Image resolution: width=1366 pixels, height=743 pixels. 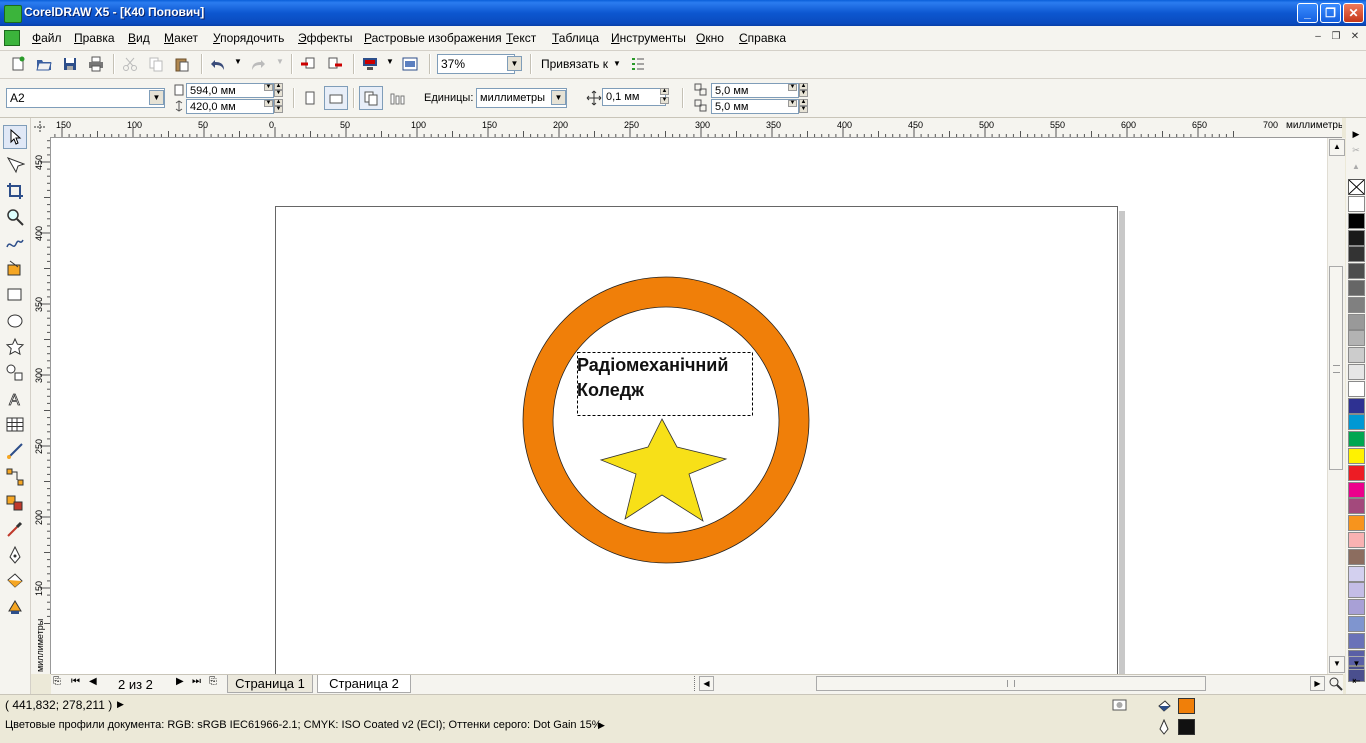 I want to click on duplicate-y-spin-down: ▼, so click(x=803, y=109).